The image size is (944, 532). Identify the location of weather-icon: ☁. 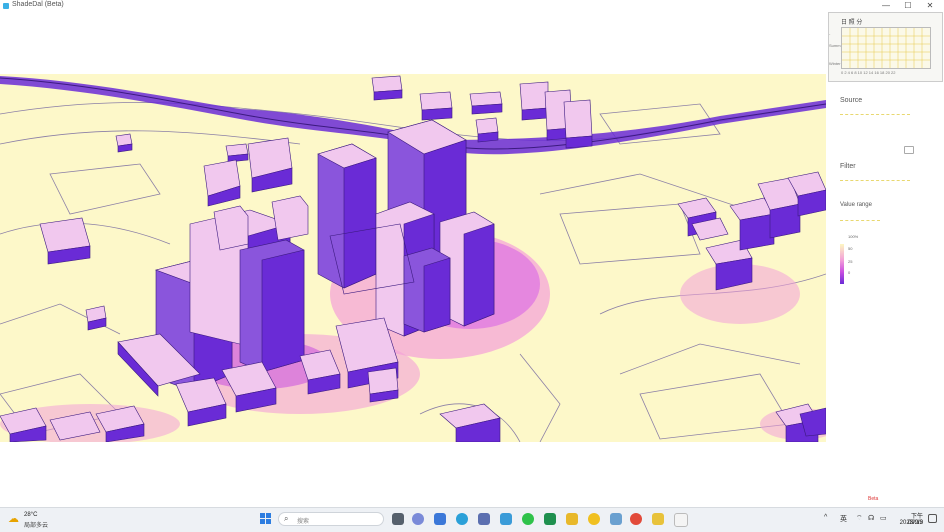
(14, 519).